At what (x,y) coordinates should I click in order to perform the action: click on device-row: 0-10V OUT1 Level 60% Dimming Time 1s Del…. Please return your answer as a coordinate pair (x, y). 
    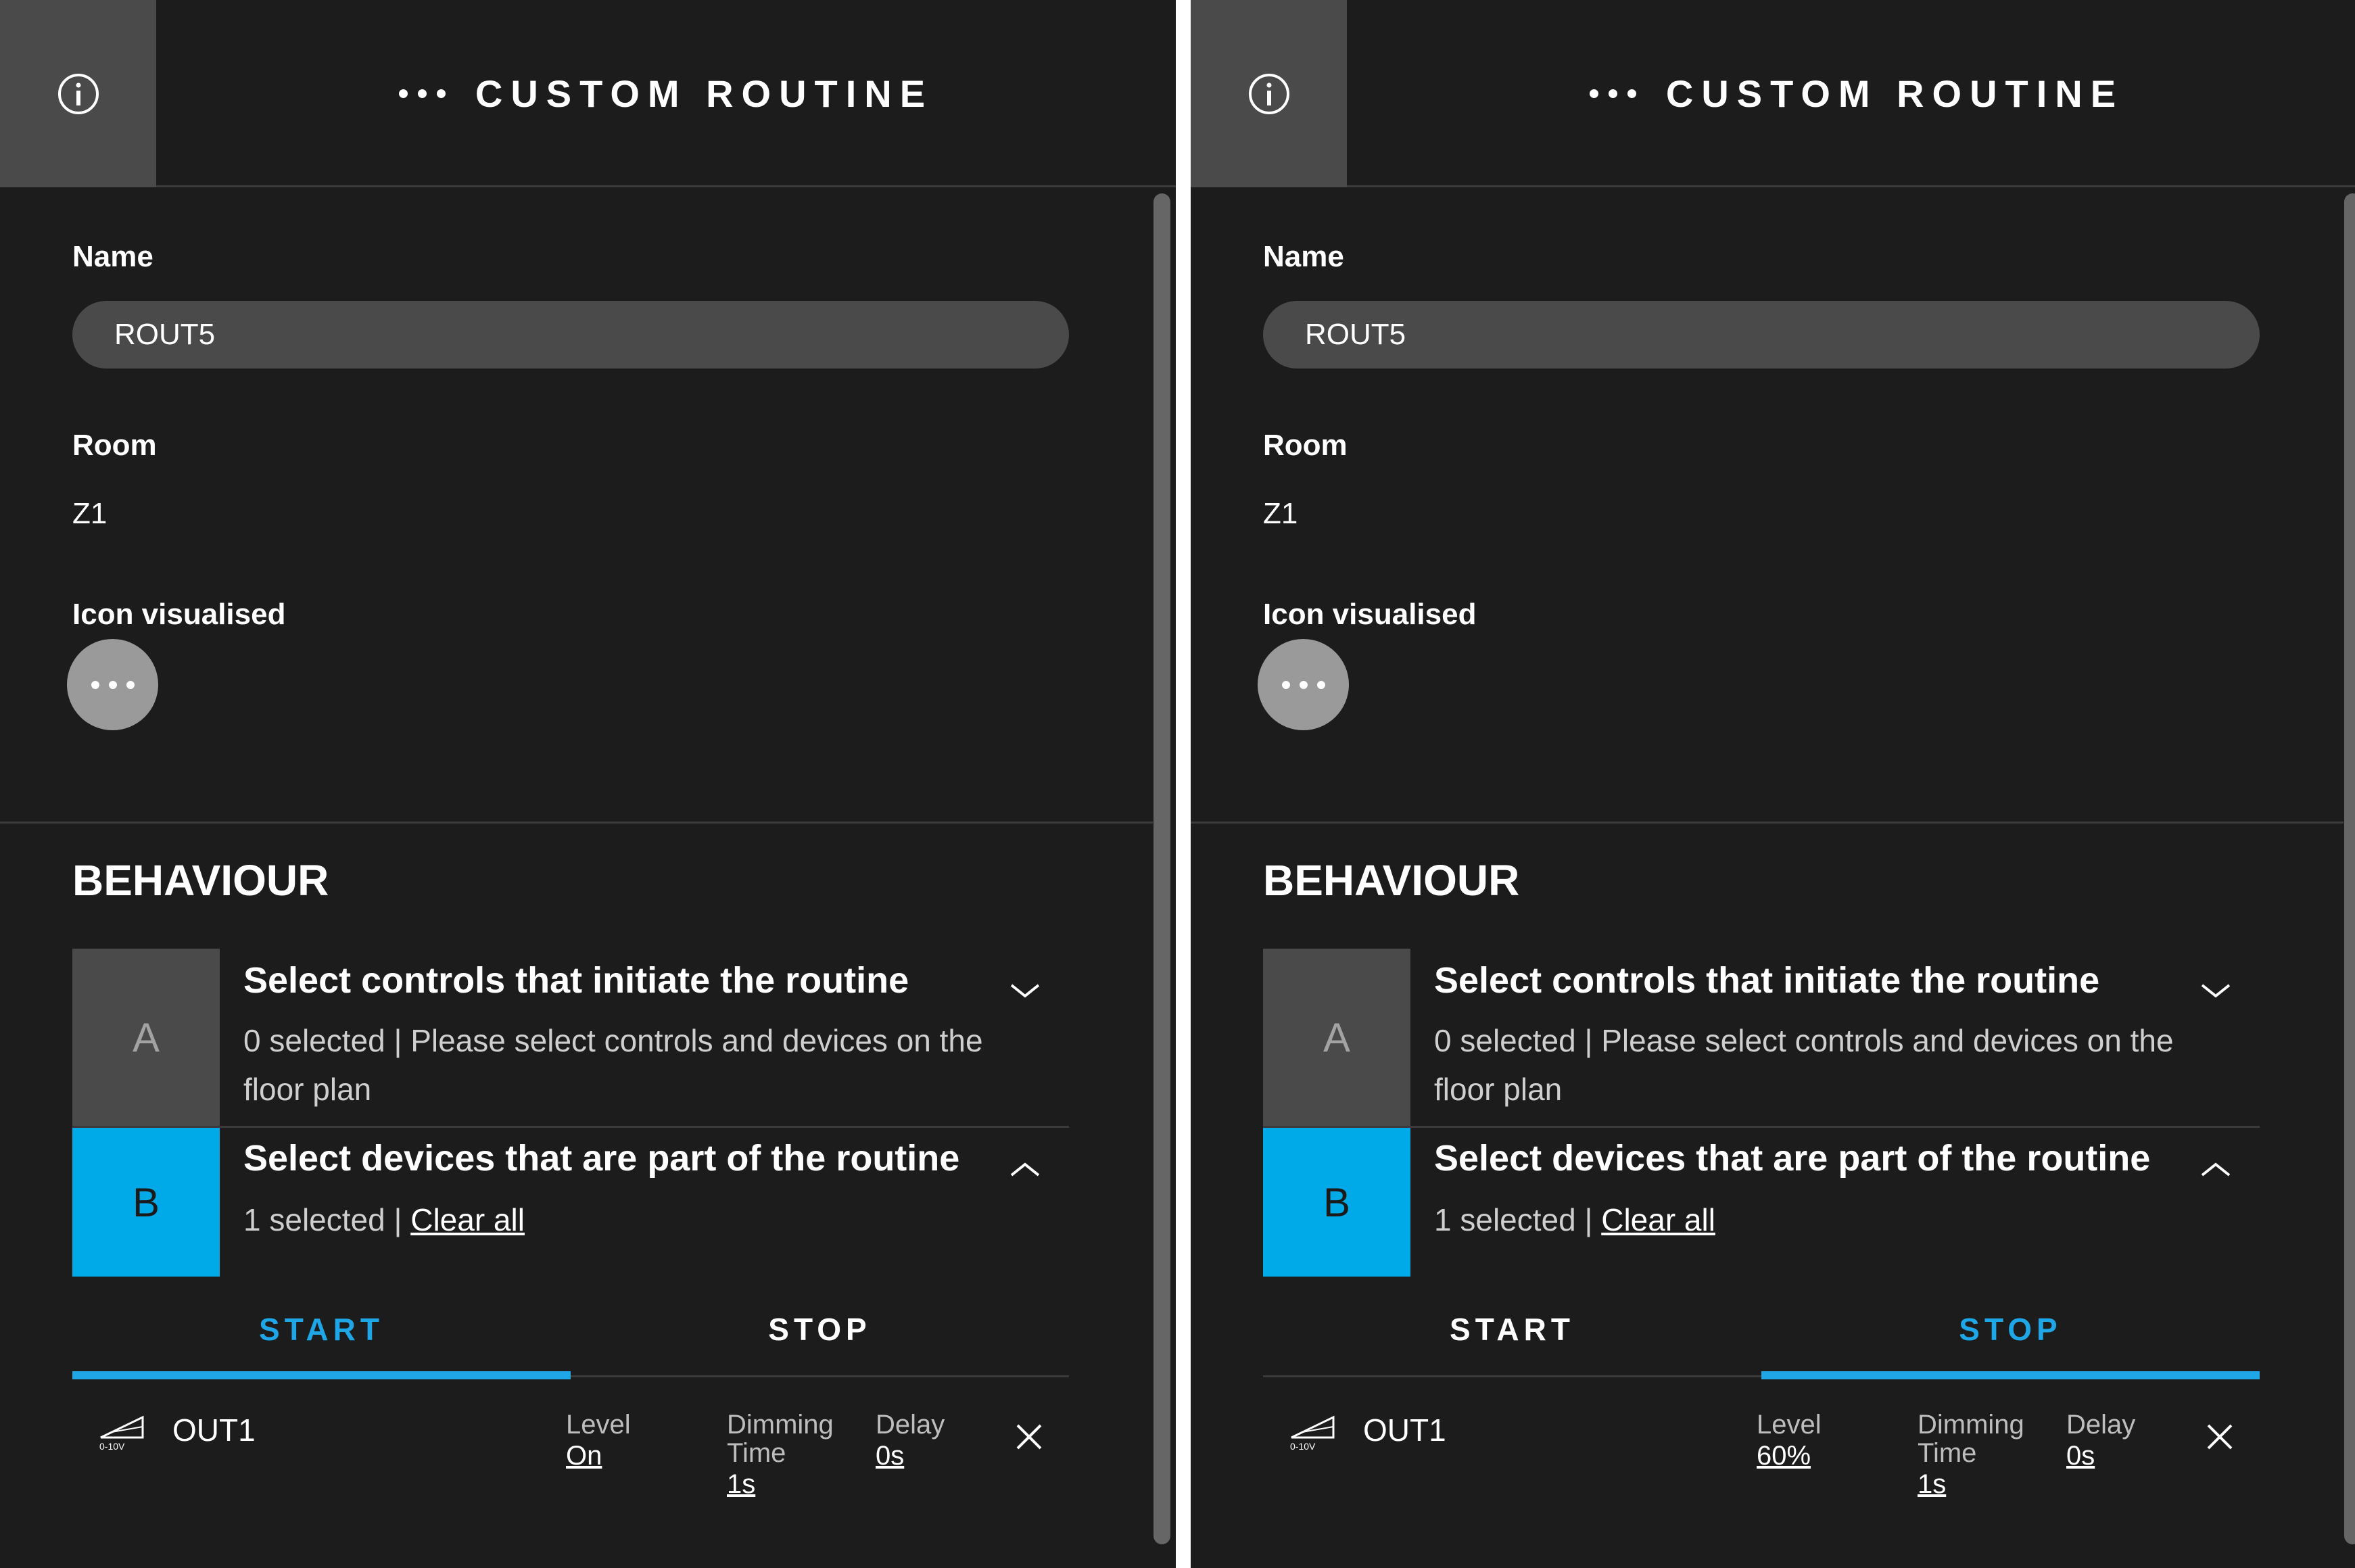
    Looking at the image, I should click on (1761, 1460).